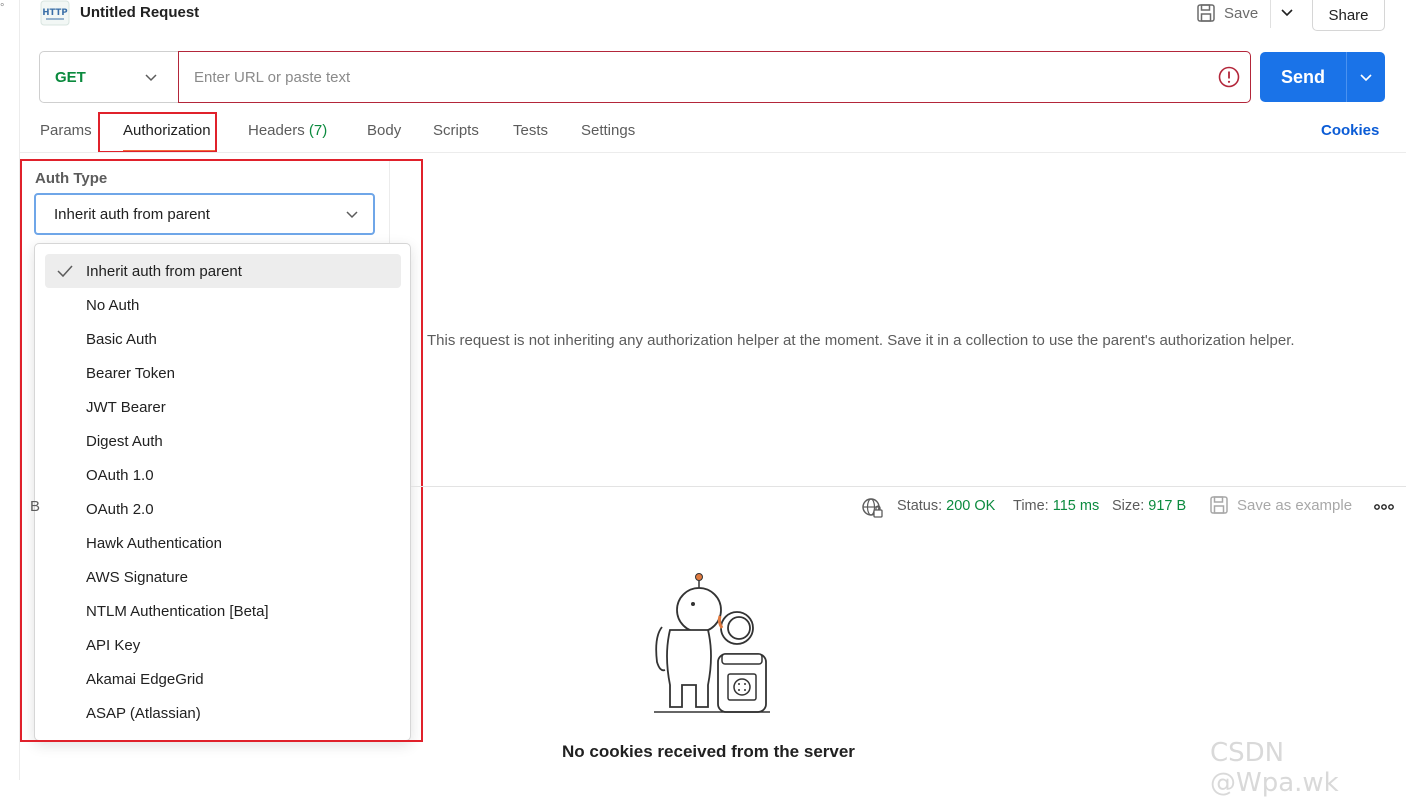  I want to click on warning-icon, so click(1229, 77).